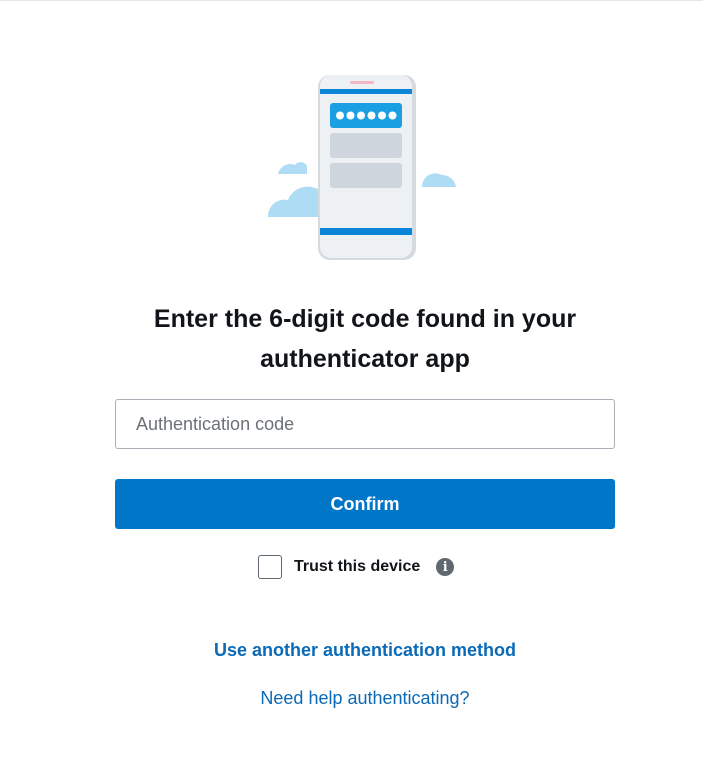  Describe the element at coordinates (270, 567) in the screenshot. I see `trust-device-checkbox` at that location.